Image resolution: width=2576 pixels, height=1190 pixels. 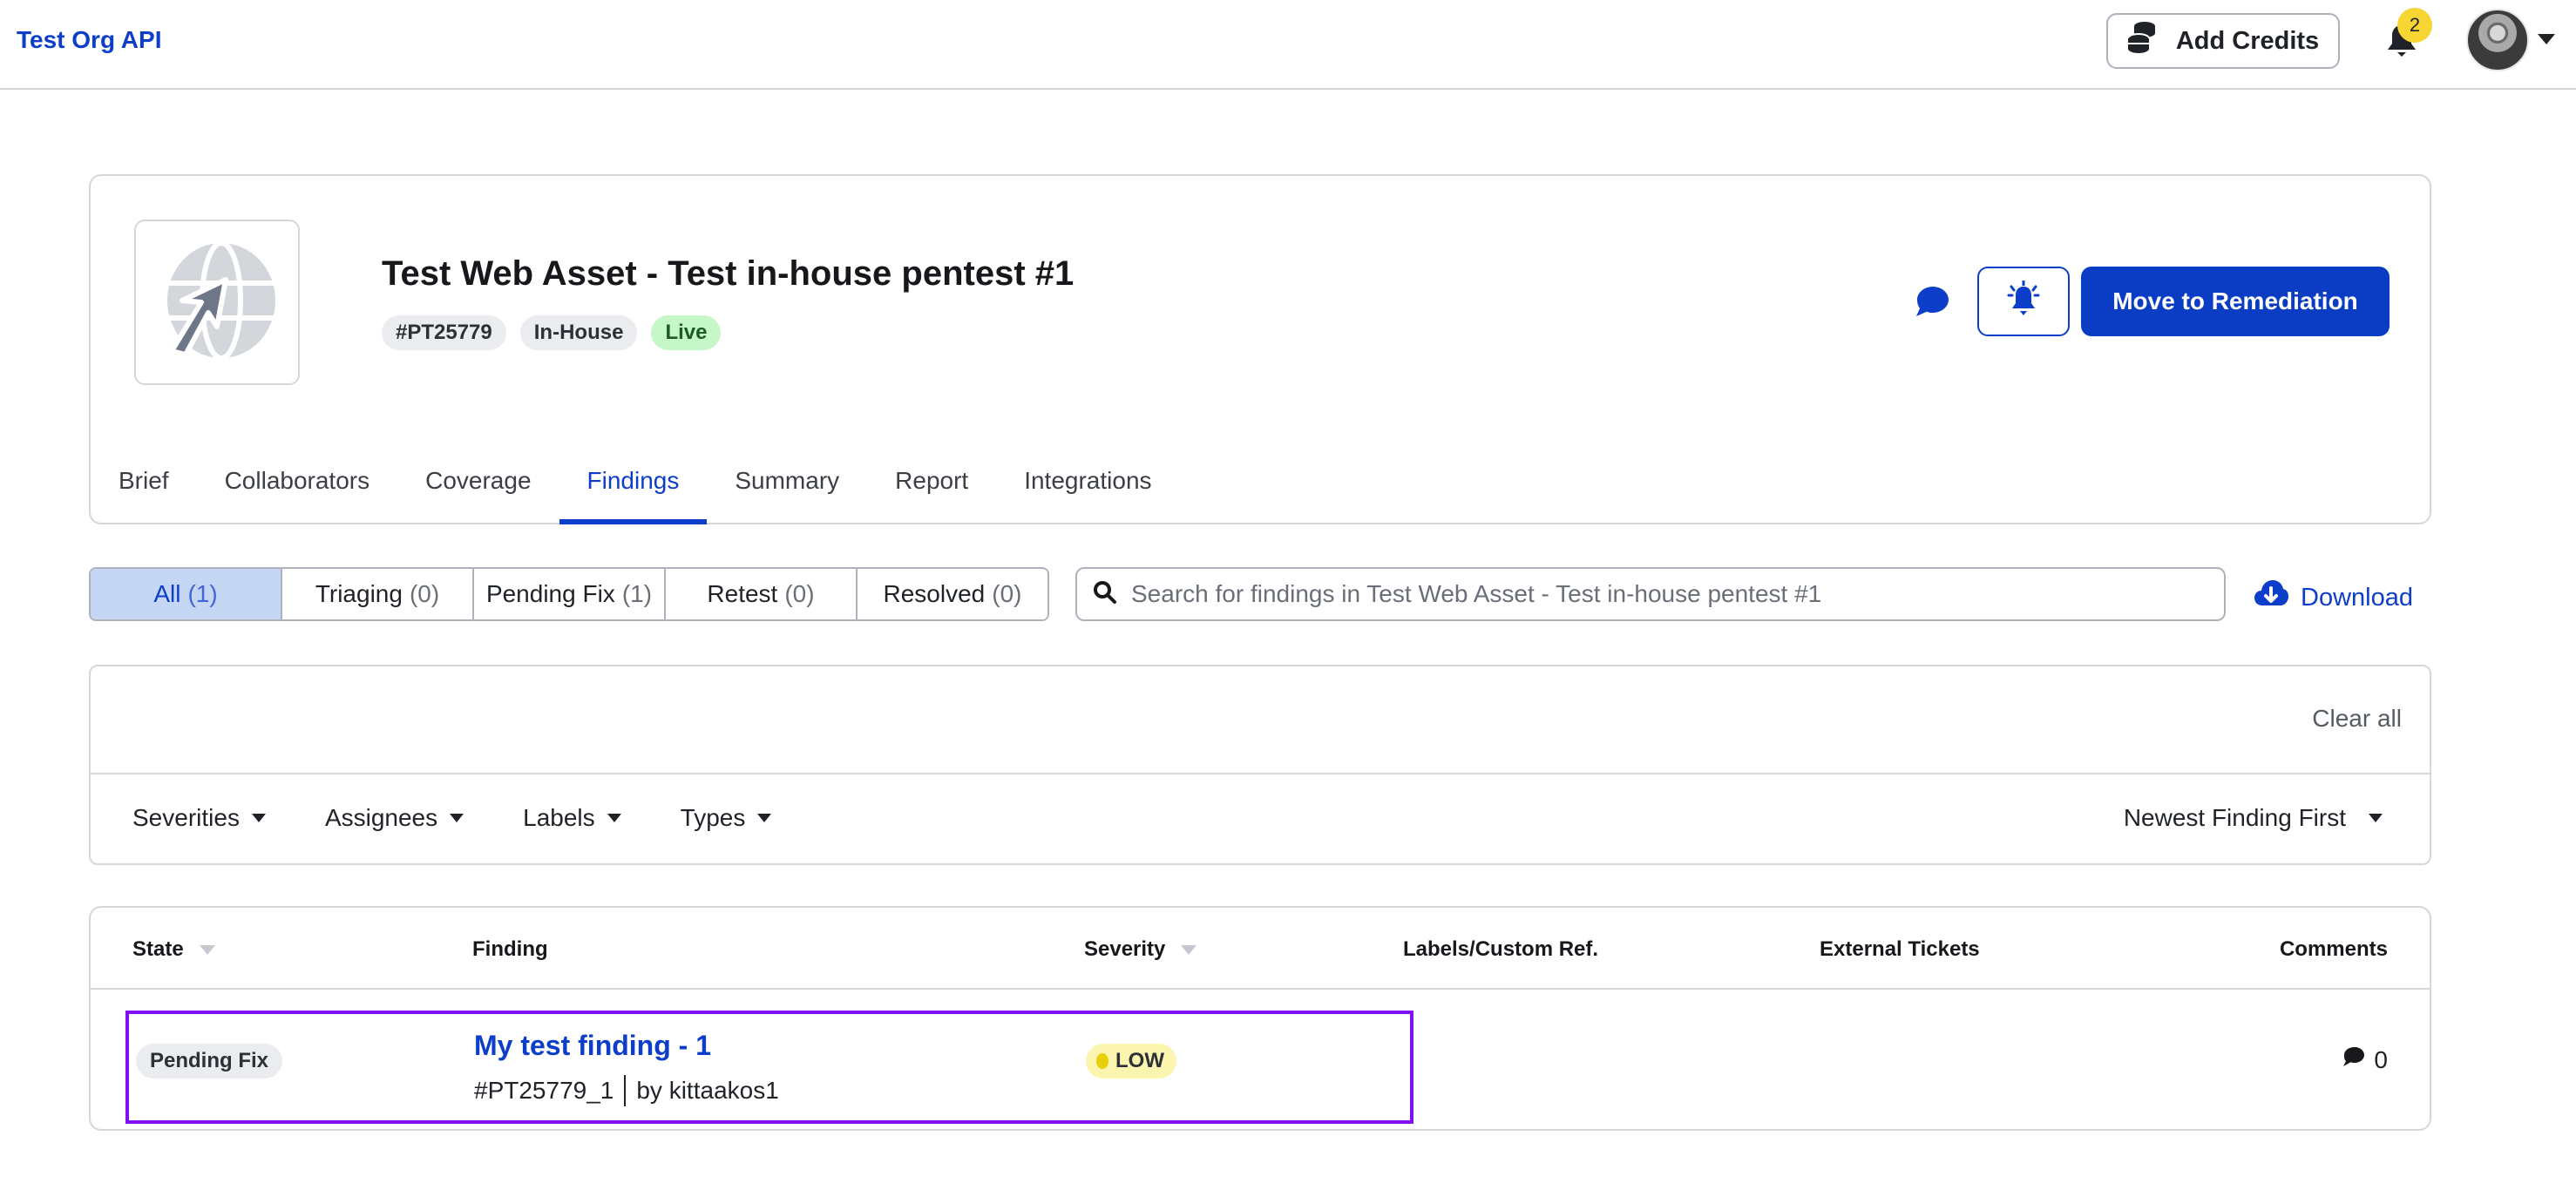 I want to click on tab-coverage: Coverage, so click(x=478, y=480).